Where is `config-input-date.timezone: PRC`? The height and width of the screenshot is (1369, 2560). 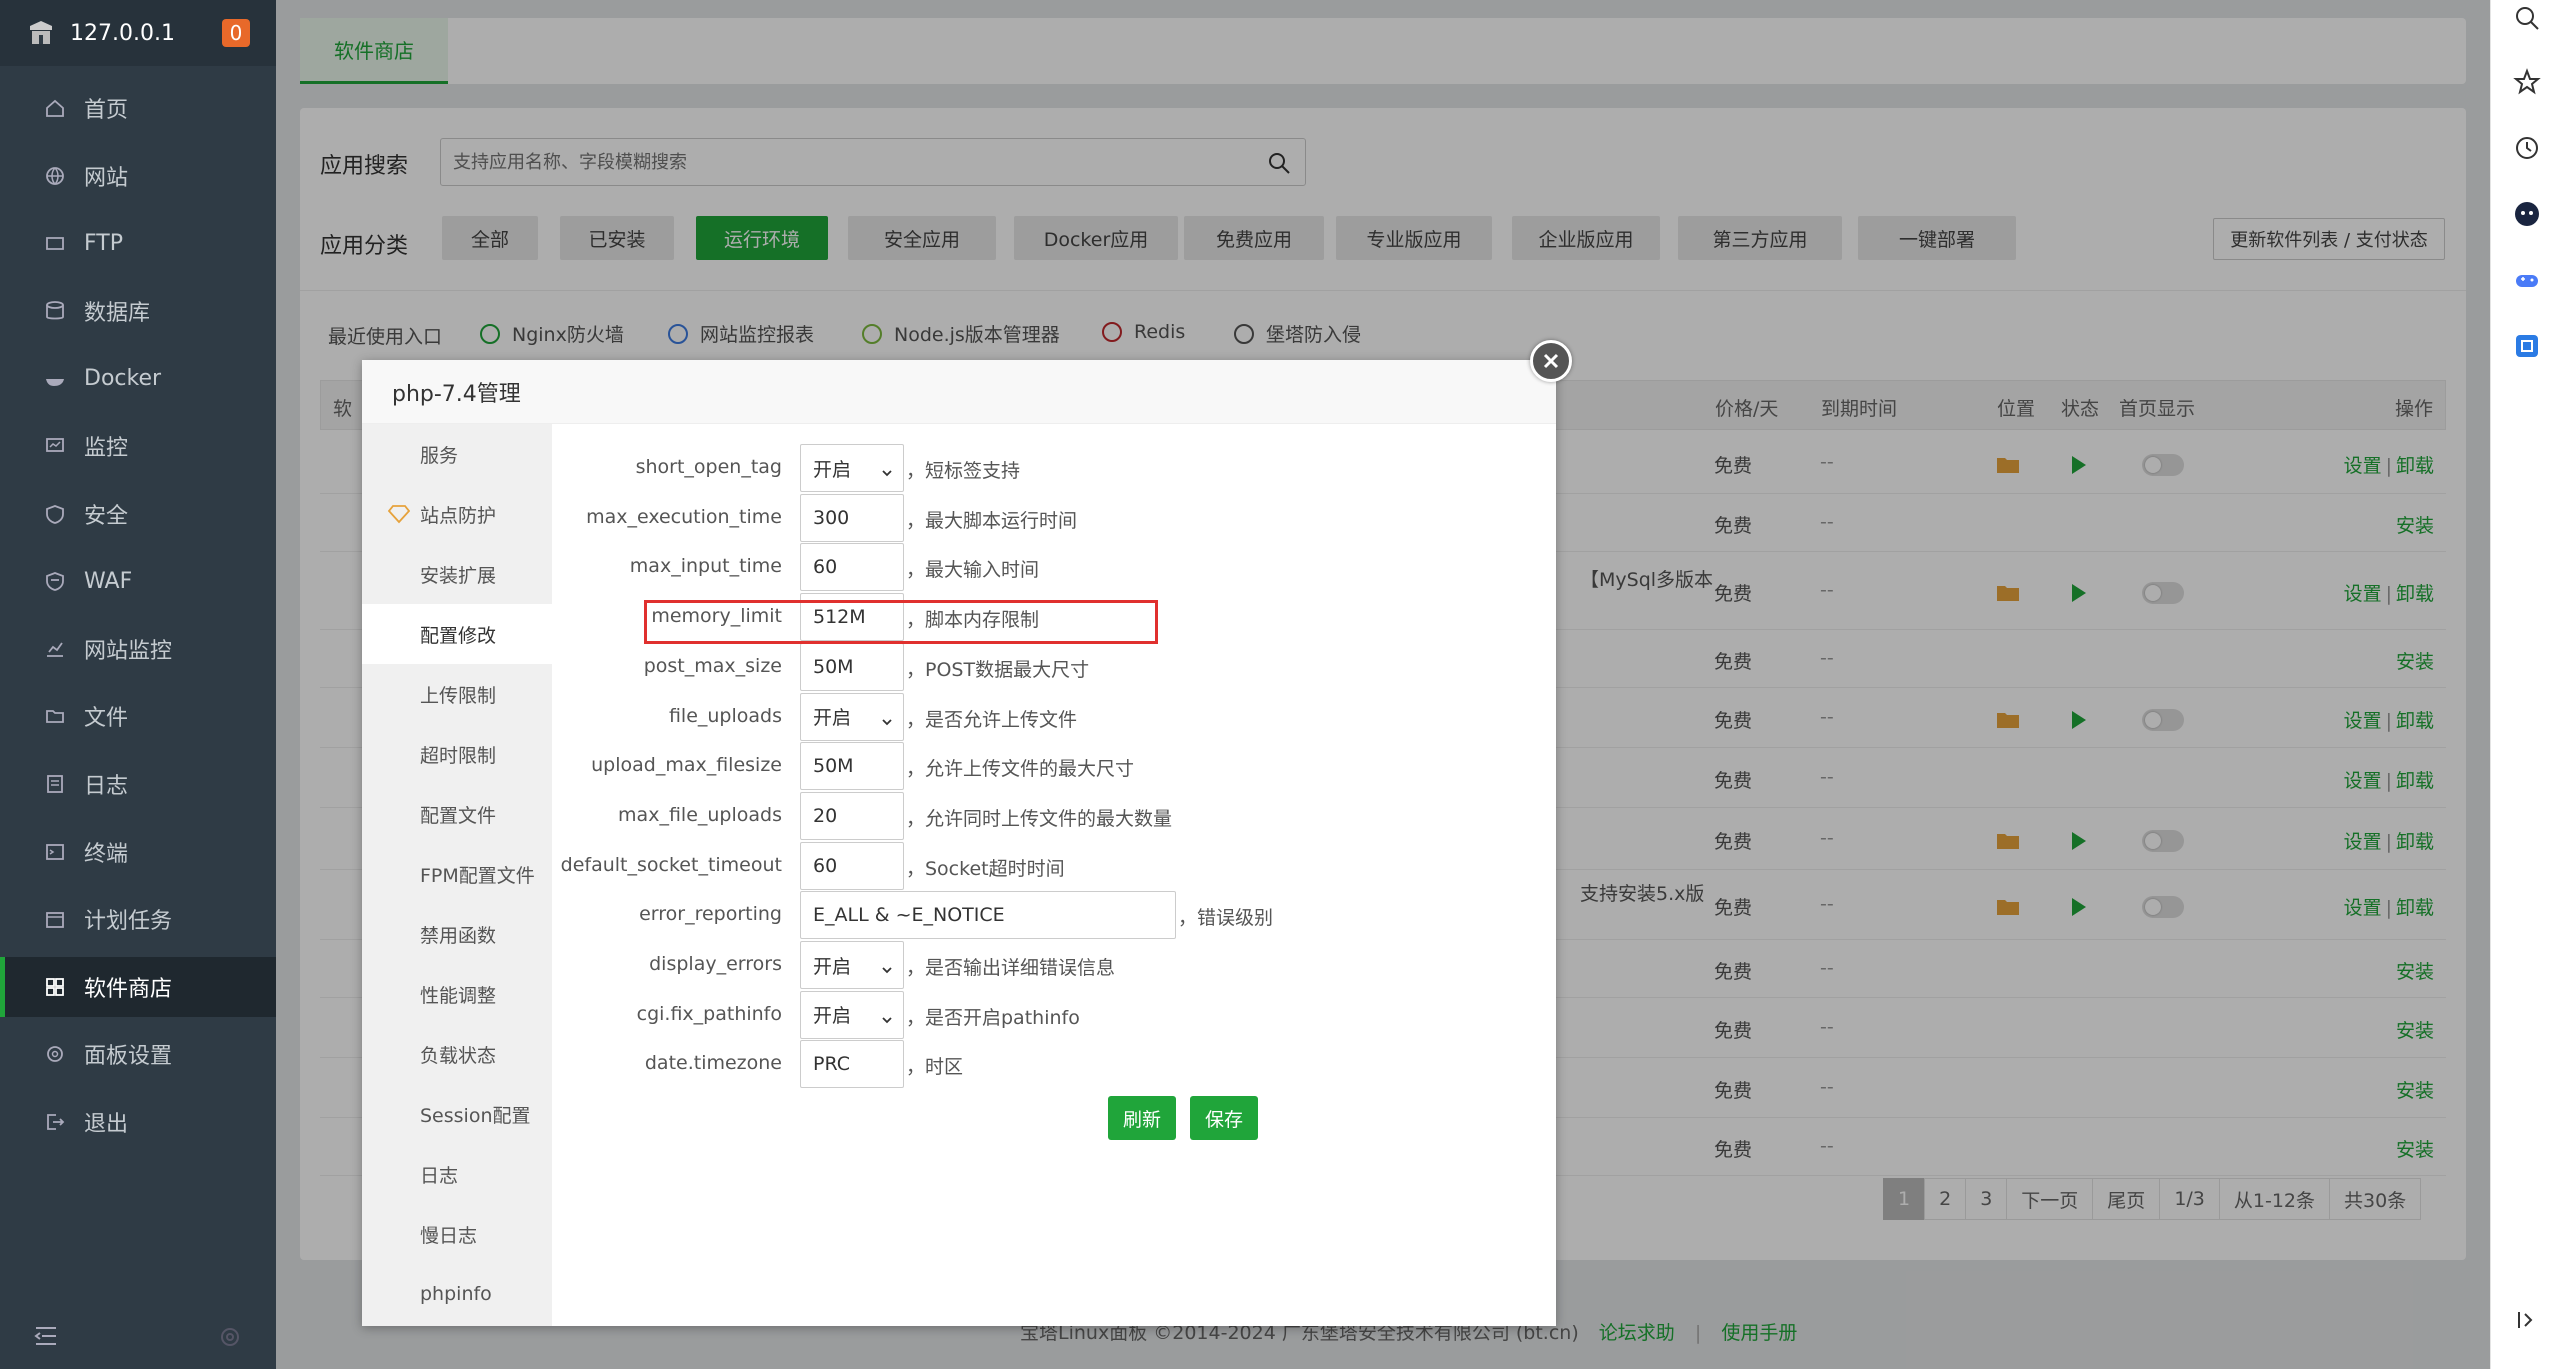 config-input-date.timezone: PRC is located at coordinates (852, 1064).